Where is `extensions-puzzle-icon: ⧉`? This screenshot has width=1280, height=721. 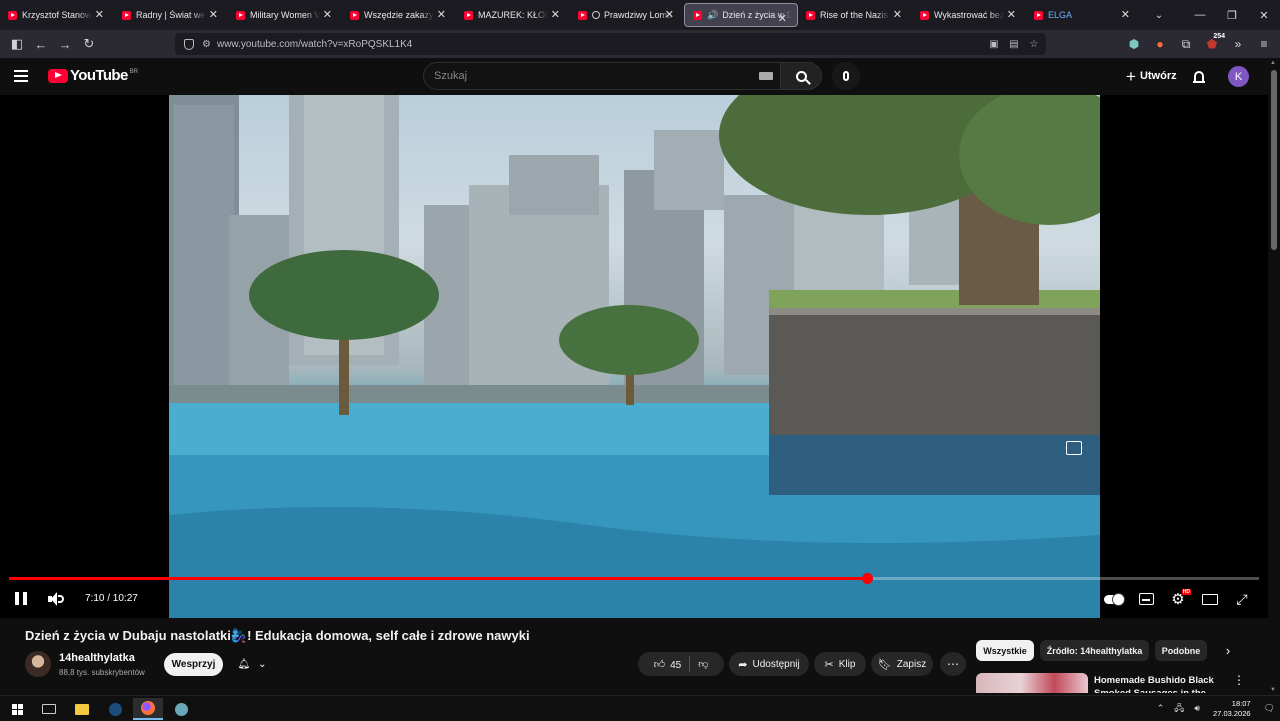 extensions-puzzle-icon: ⧉ is located at coordinates (1186, 44).